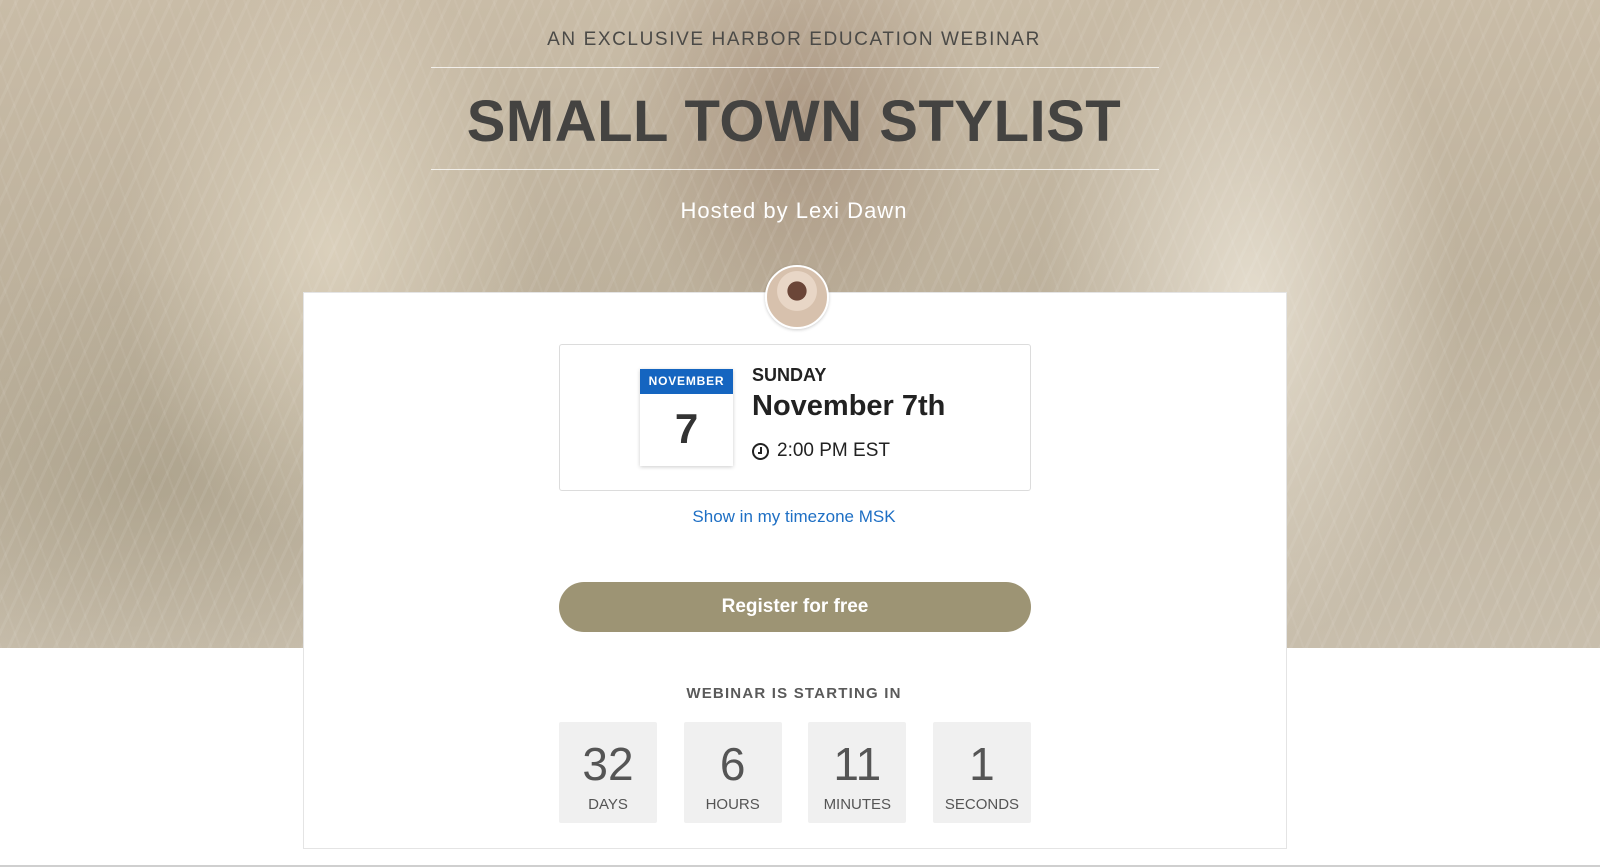 This screenshot has height=867, width=1600. I want to click on event-time-row: 2:00 PM EST, so click(821, 451).